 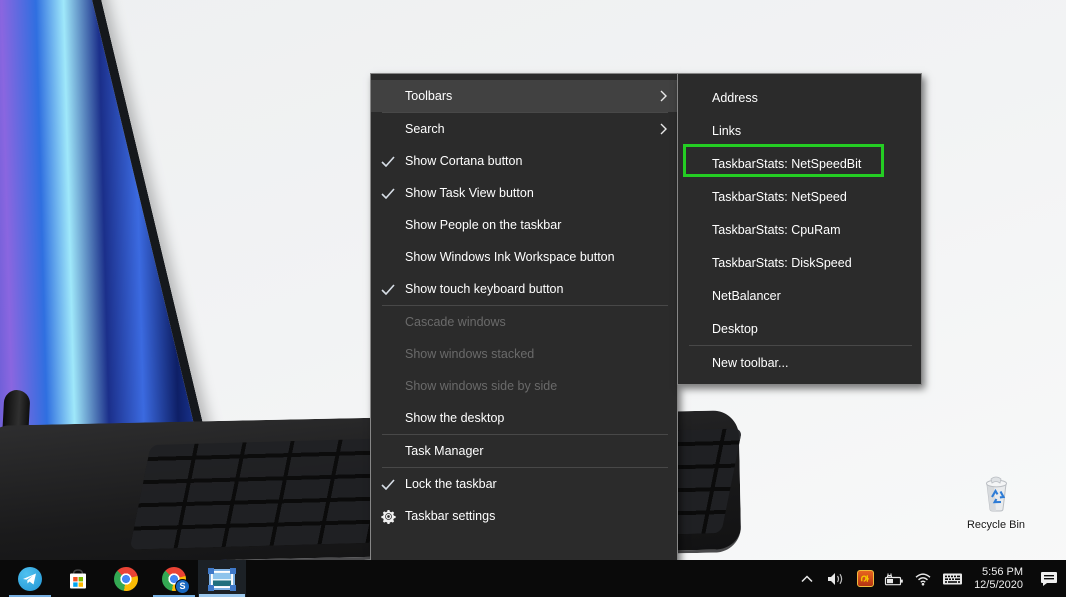 What do you see at coordinates (451, 484) in the screenshot?
I see `menu-item-label: Lock the taskbar` at bounding box center [451, 484].